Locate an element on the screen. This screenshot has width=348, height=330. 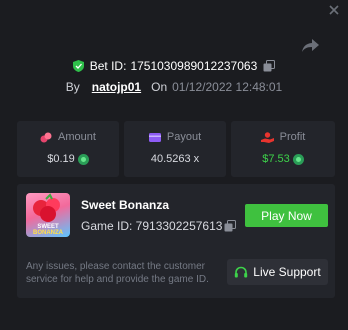
game-title: Sweet Bonanza is located at coordinates (125, 205).